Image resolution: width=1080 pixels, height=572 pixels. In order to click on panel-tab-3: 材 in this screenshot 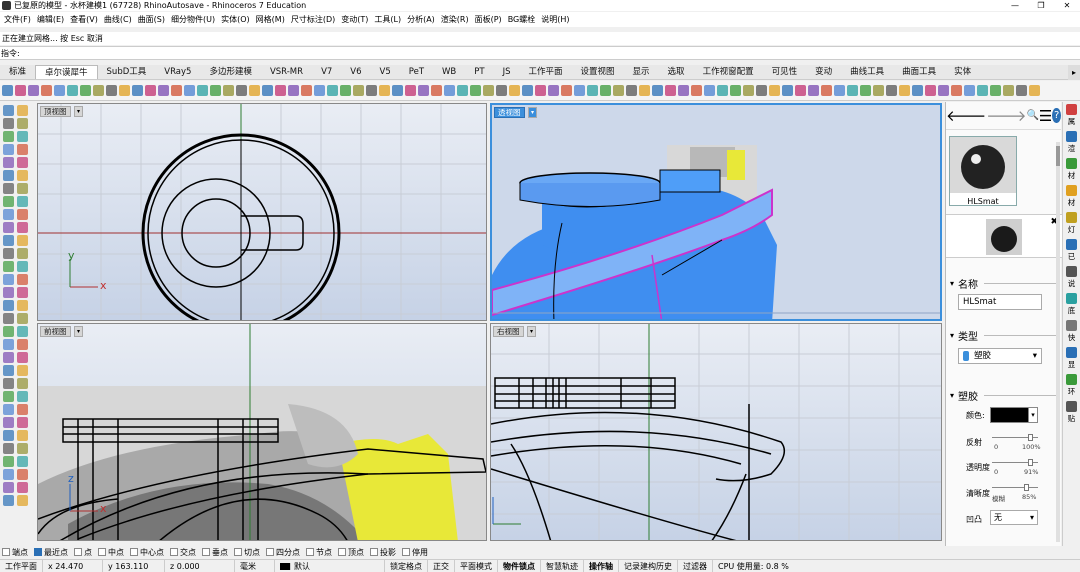, I will do `click(1071, 196)`.